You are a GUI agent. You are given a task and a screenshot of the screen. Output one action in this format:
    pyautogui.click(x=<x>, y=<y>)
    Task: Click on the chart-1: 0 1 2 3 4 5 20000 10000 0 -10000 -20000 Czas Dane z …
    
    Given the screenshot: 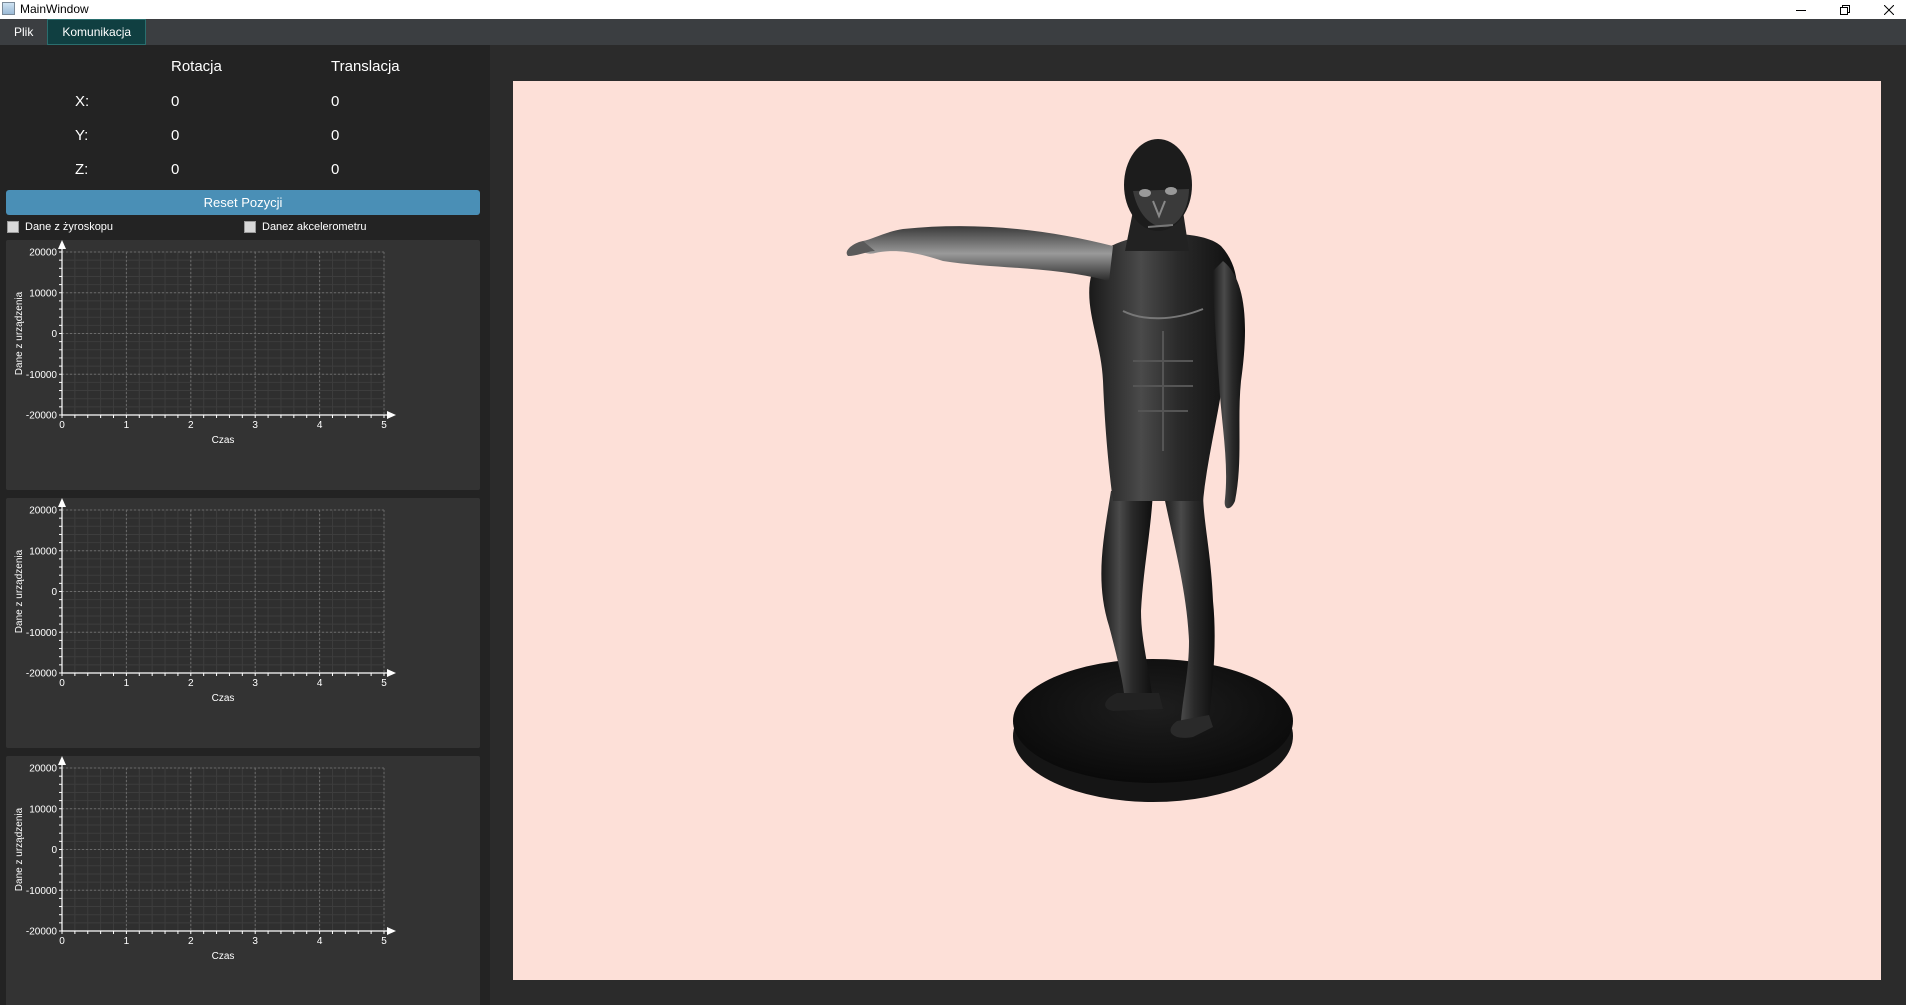 What is the action you would take?
    pyautogui.click(x=243, y=365)
    